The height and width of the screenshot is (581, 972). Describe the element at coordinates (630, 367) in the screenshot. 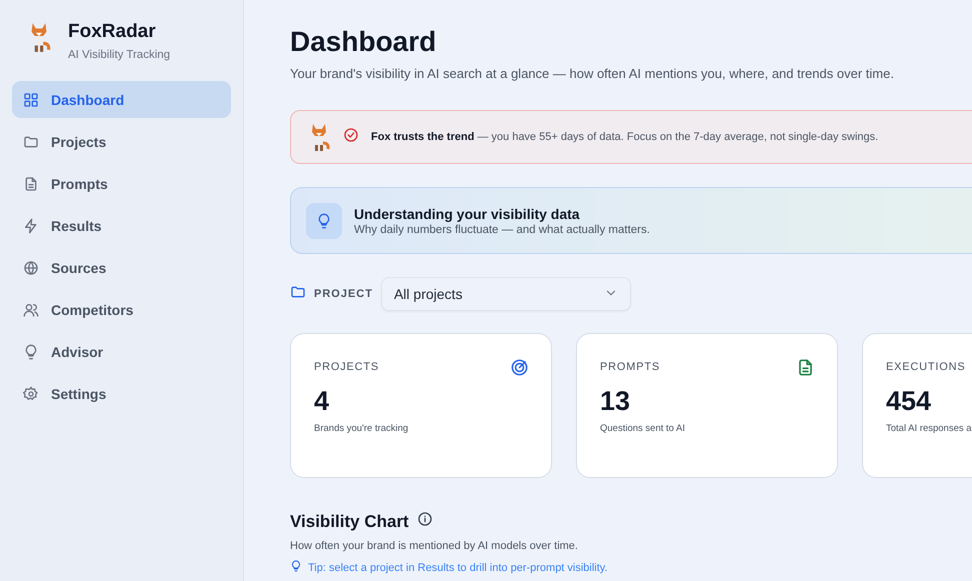

I see `stat-label: PROMPTS` at that location.